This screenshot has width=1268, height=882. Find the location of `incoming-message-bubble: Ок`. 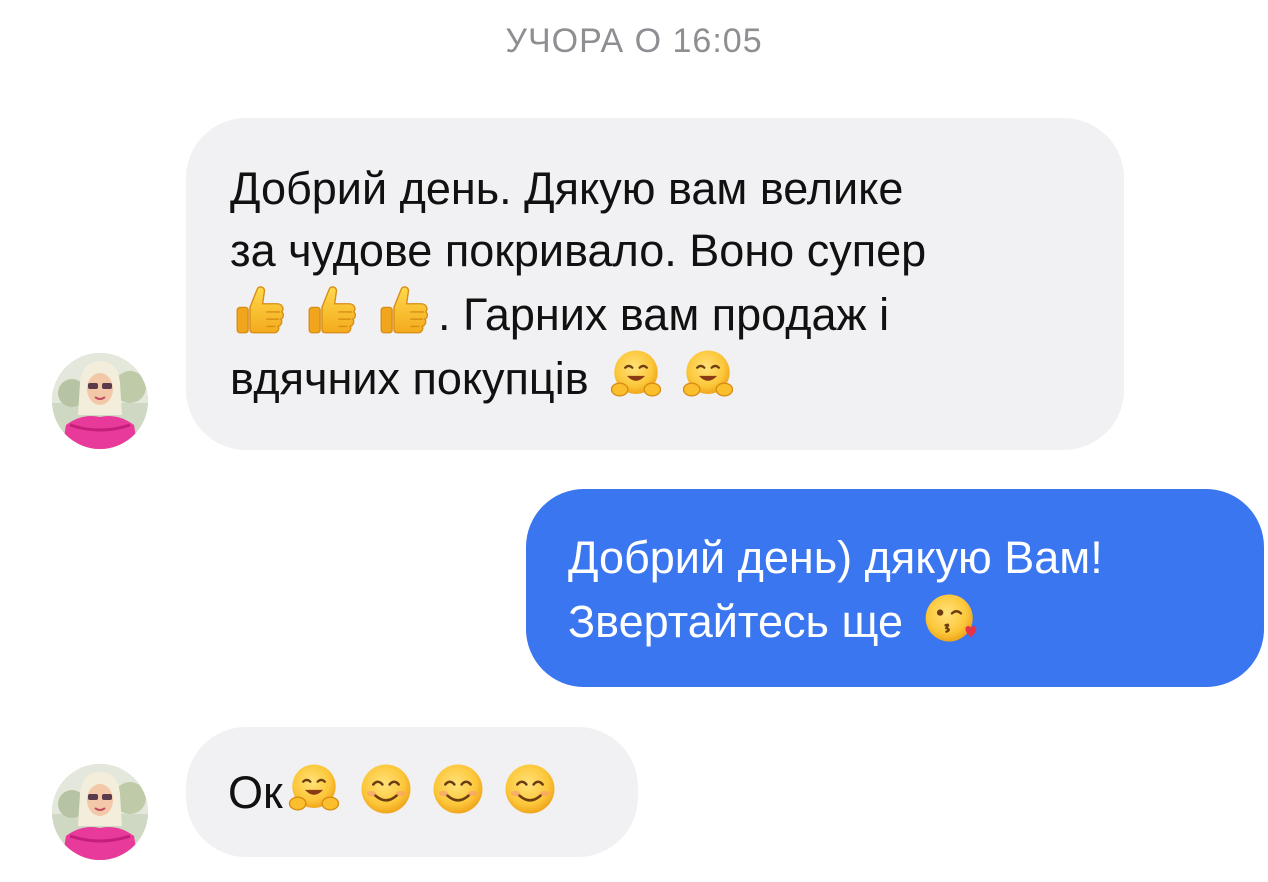

incoming-message-bubble: Ок is located at coordinates (412, 792).